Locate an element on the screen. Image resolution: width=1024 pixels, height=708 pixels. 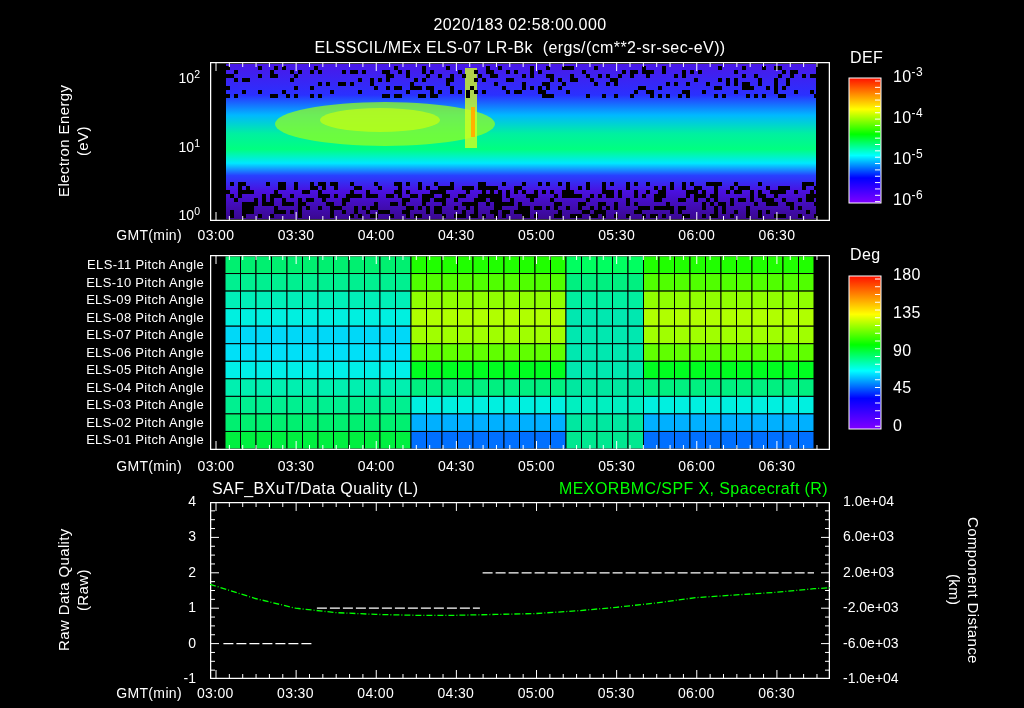
tick-label: 10$^{2}$ is located at coordinates (188, 78).